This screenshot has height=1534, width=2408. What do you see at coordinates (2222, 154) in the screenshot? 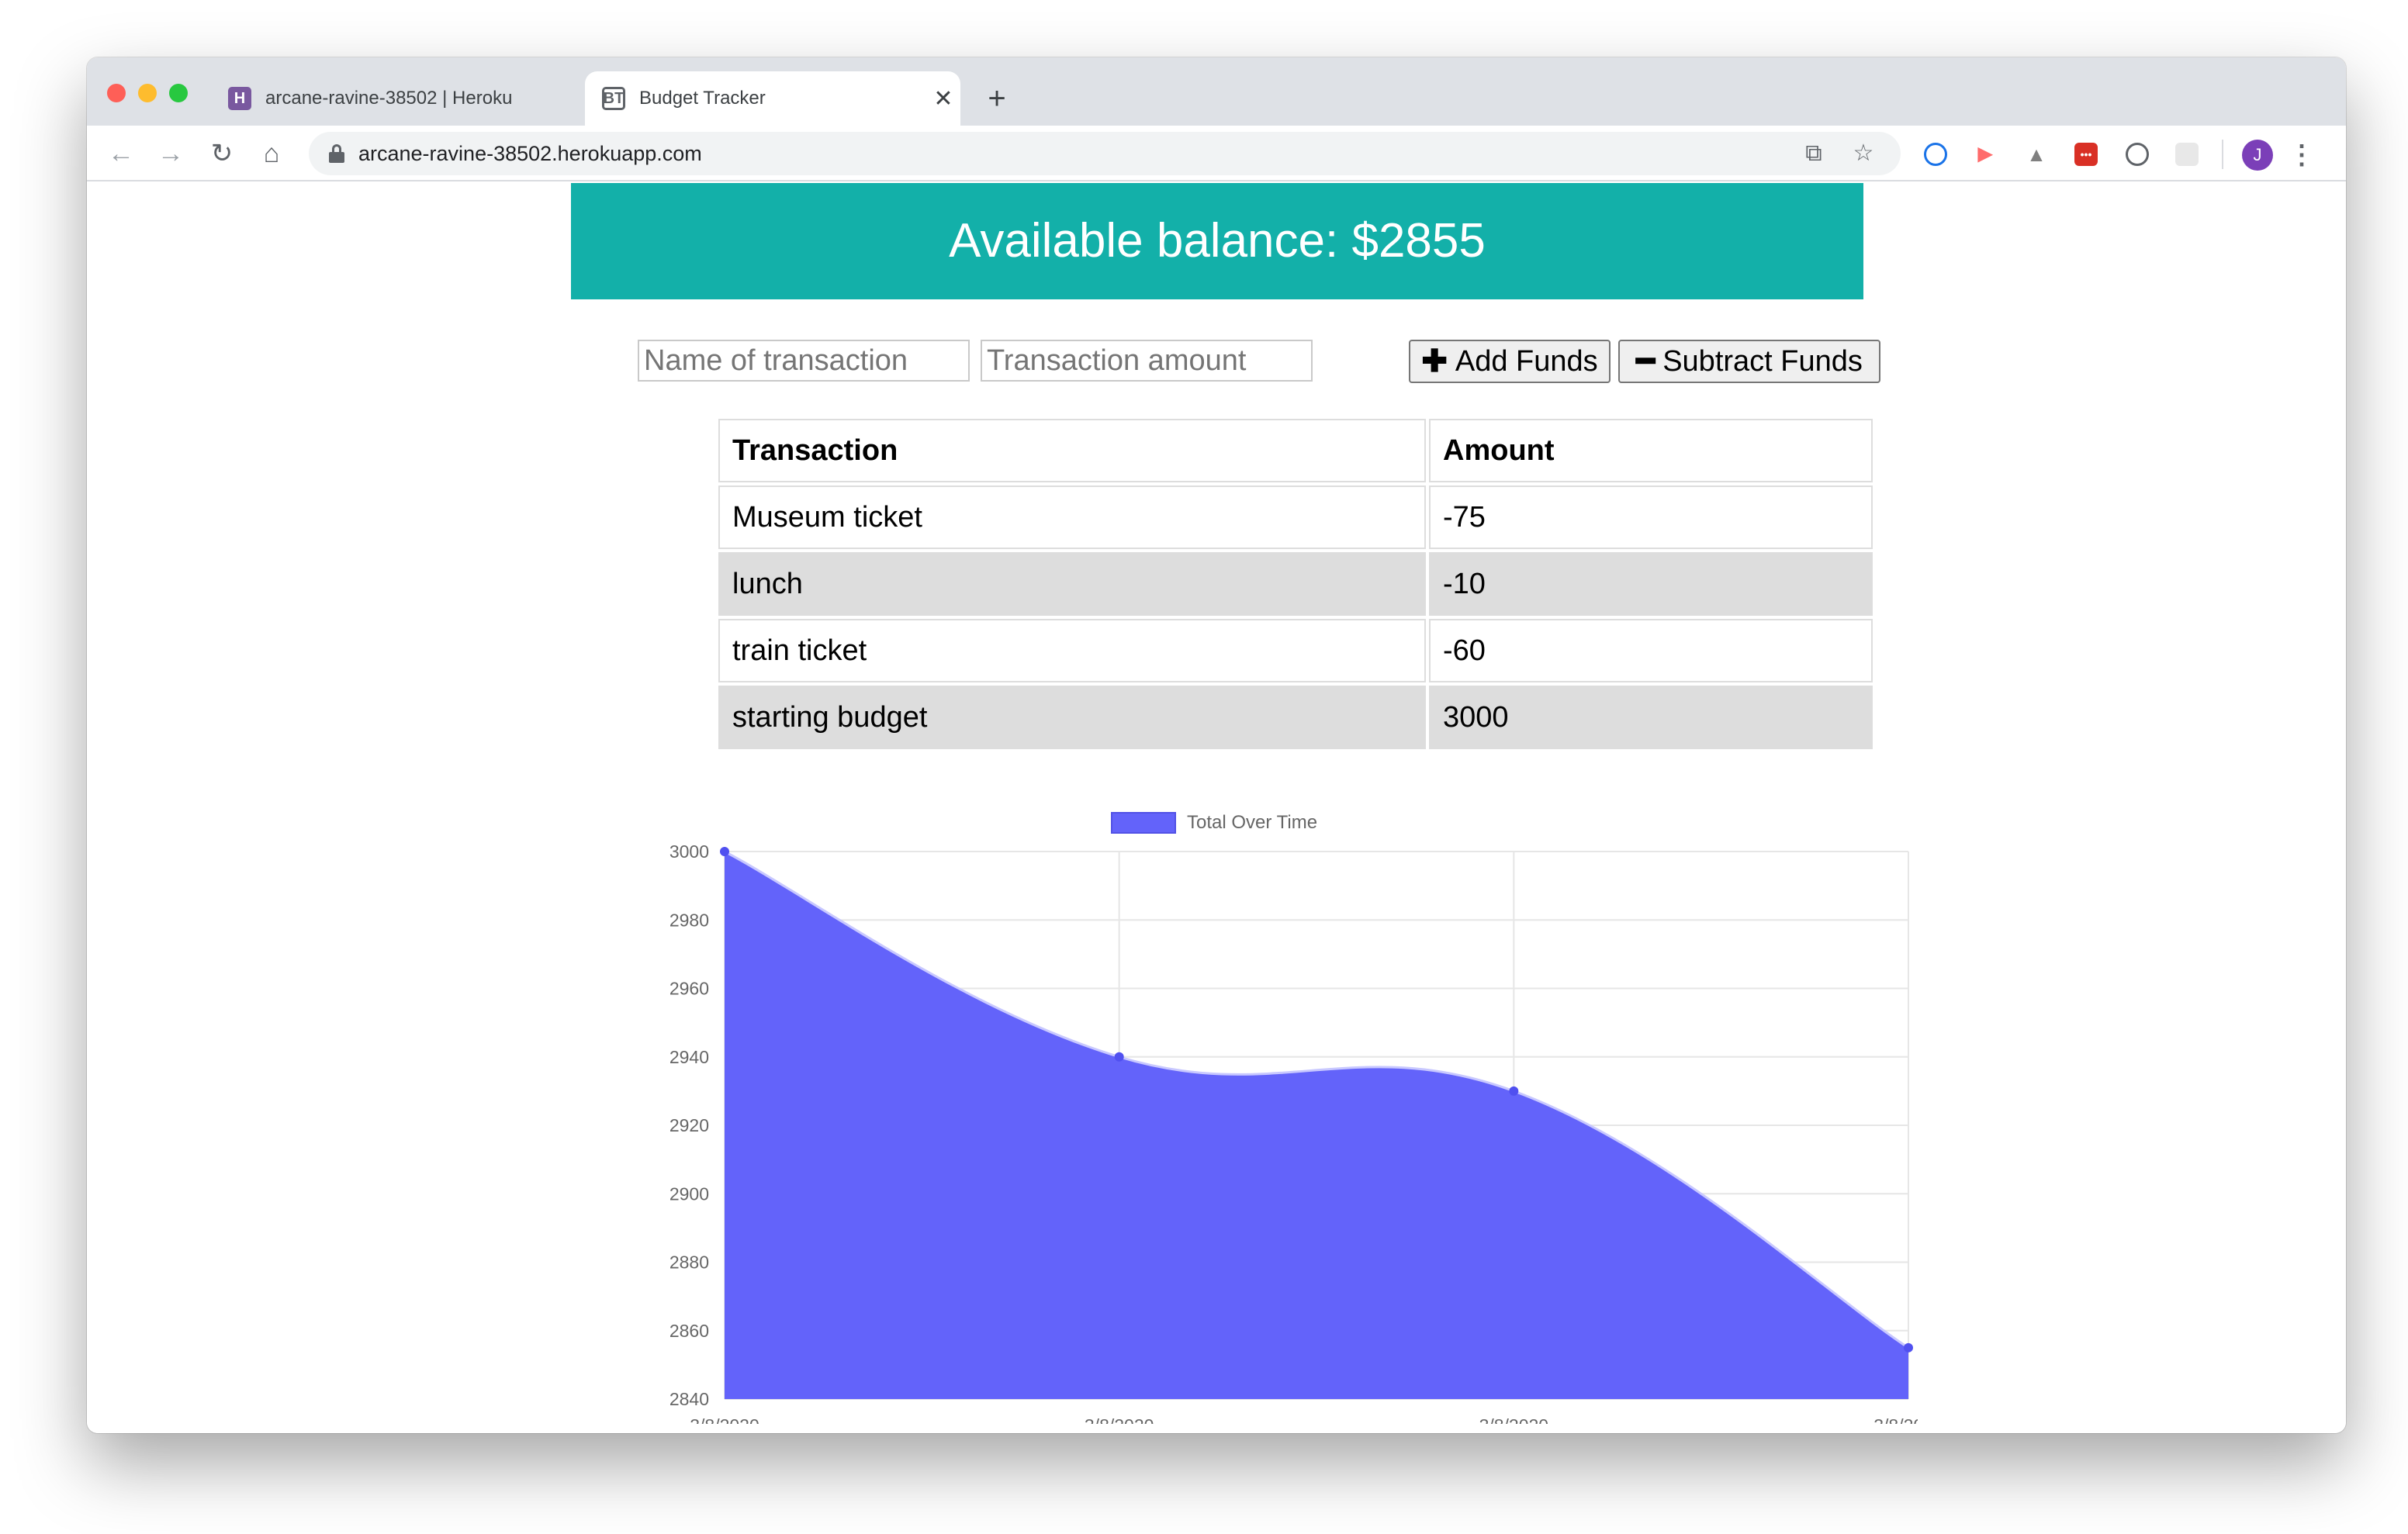
I see `toolbar-divider` at bounding box center [2222, 154].